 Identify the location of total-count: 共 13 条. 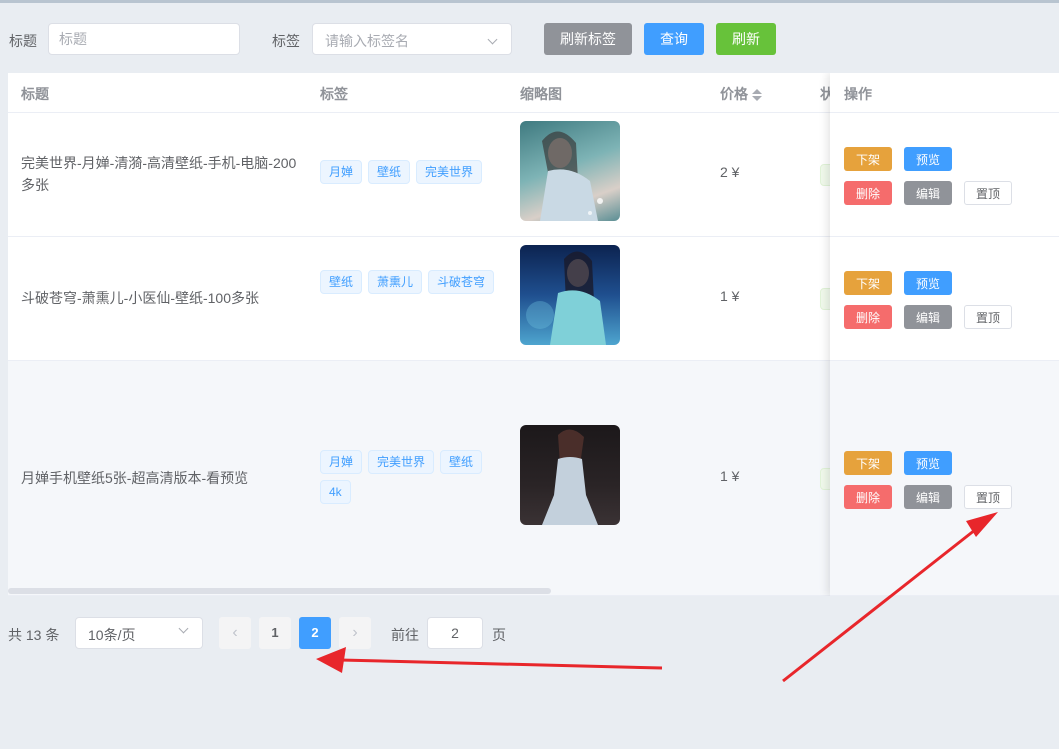
(34, 635).